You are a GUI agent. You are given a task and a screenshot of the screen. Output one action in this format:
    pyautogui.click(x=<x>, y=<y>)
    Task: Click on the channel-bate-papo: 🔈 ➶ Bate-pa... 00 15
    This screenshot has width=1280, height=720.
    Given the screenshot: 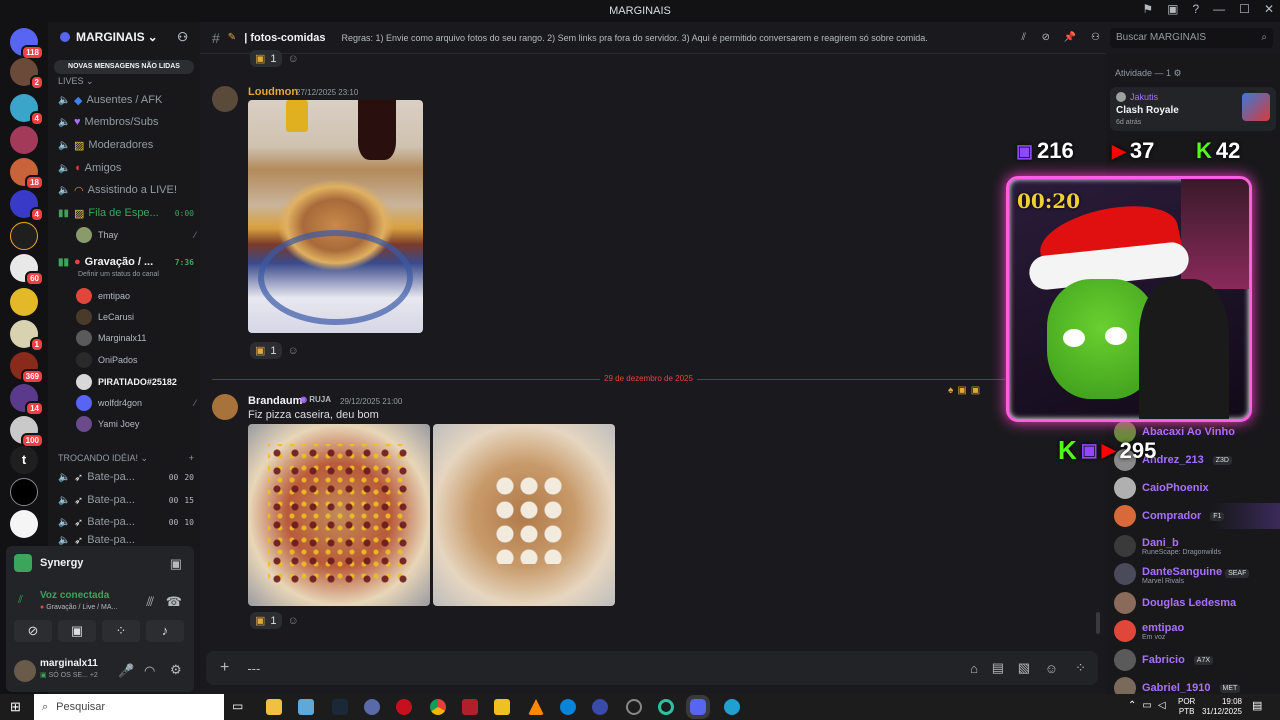 What is the action you would take?
    pyautogui.click(x=126, y=500)
    